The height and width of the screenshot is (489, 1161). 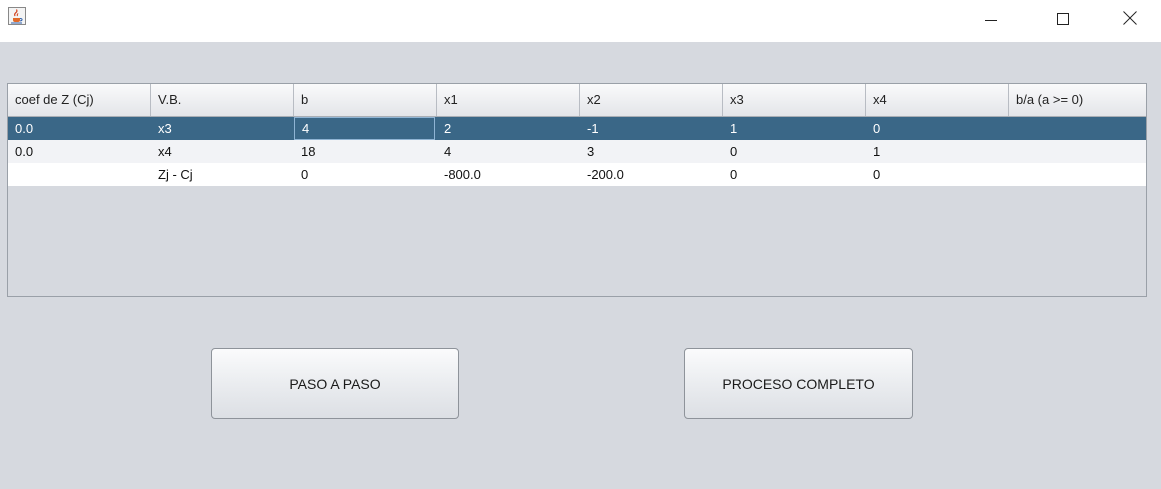 I want to click on paso-a-paso-button: PASO A PASO, so click(x=335, y=383).